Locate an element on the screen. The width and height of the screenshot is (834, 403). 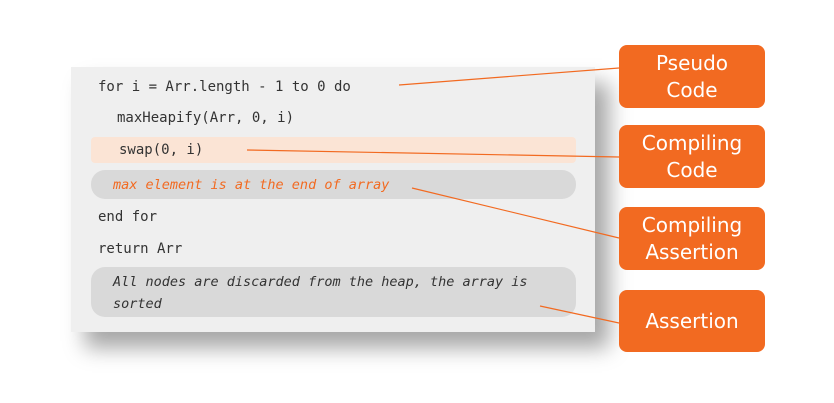
callout-compiling-code: Compiling Code is located at coordinates (692, 156).